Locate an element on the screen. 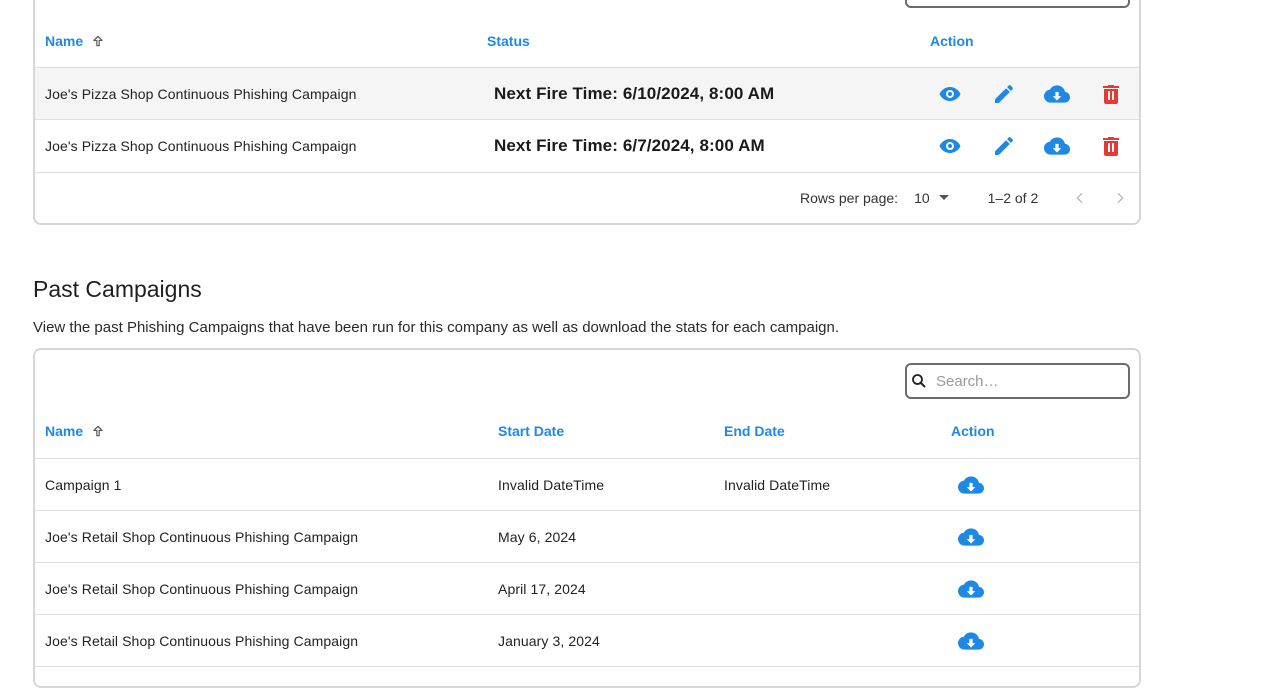  pagination-bar: Rows per page: 10 1–2 of 2 is located at coordinates (964, 198).